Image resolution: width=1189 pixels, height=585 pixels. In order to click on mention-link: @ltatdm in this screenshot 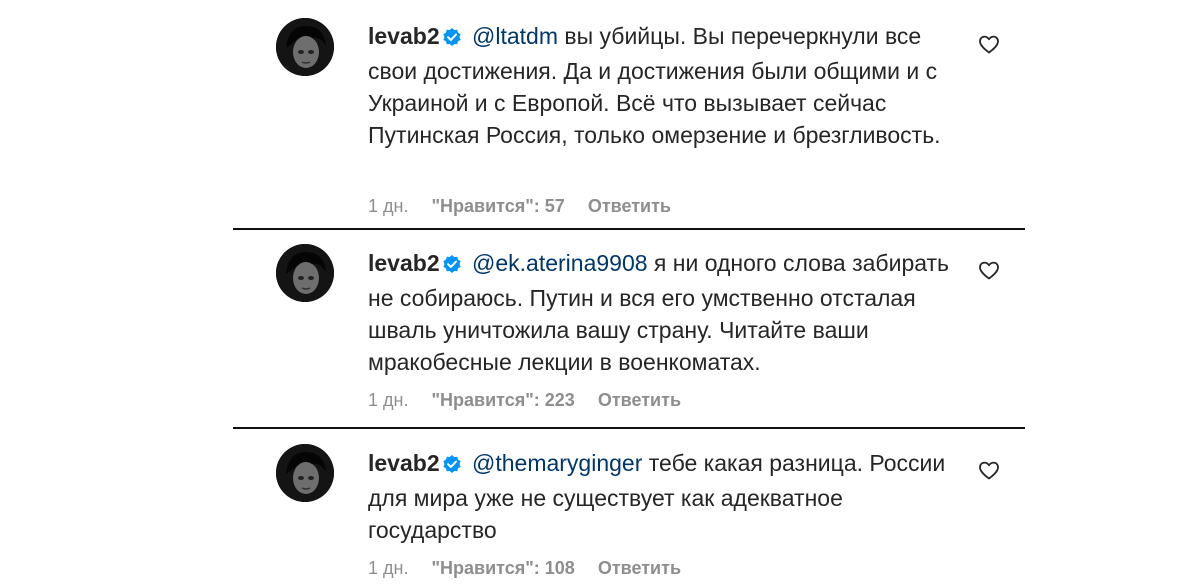, I will do `click(515, 36)`.